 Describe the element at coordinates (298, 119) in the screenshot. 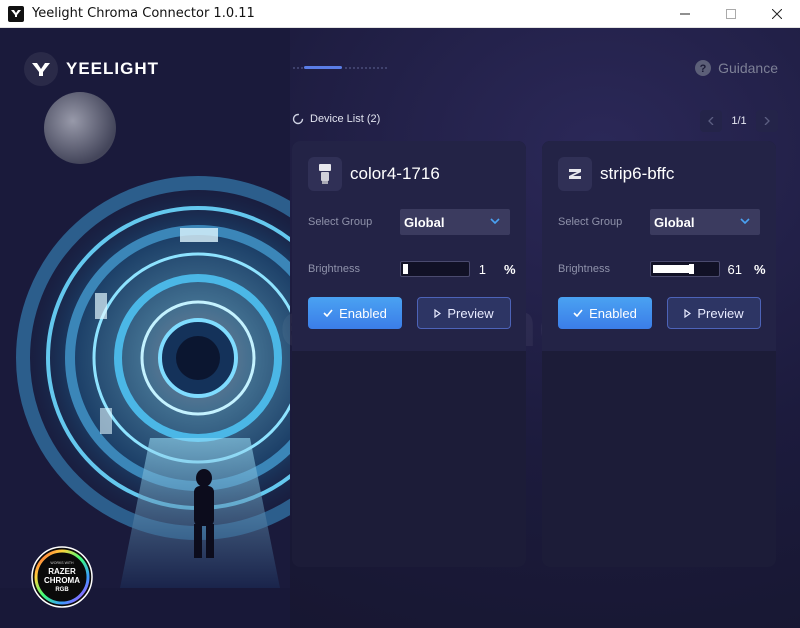

I see `refresh-icon` at that location.